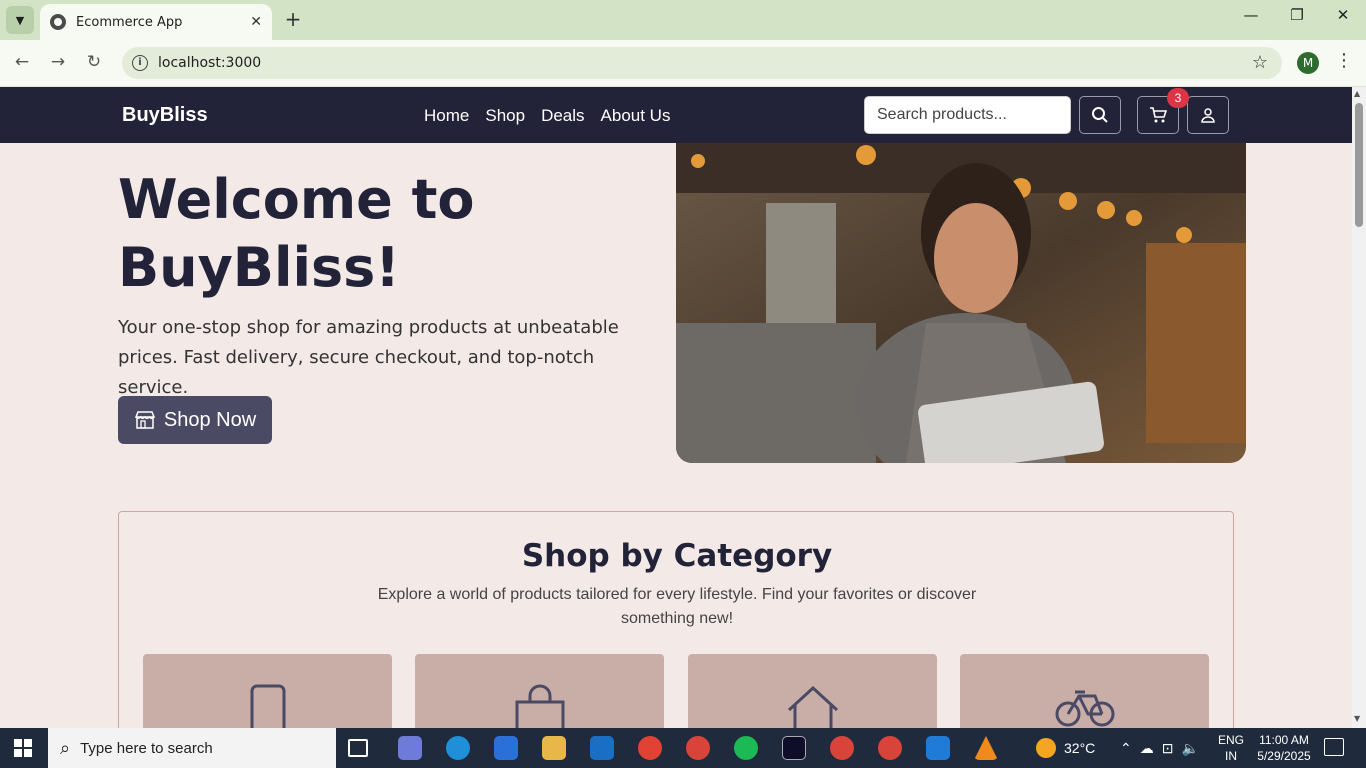 Image resolution: width=1366 pixels, height=768 pixels. What do you see at coordinates (296, 233) in the screenshot?
I see `hero-title: Welcome to BuyBliss!` at bounding box center [296, 233].